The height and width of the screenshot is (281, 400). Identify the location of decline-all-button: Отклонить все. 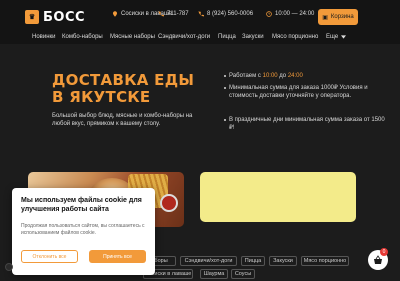
(49, 256).